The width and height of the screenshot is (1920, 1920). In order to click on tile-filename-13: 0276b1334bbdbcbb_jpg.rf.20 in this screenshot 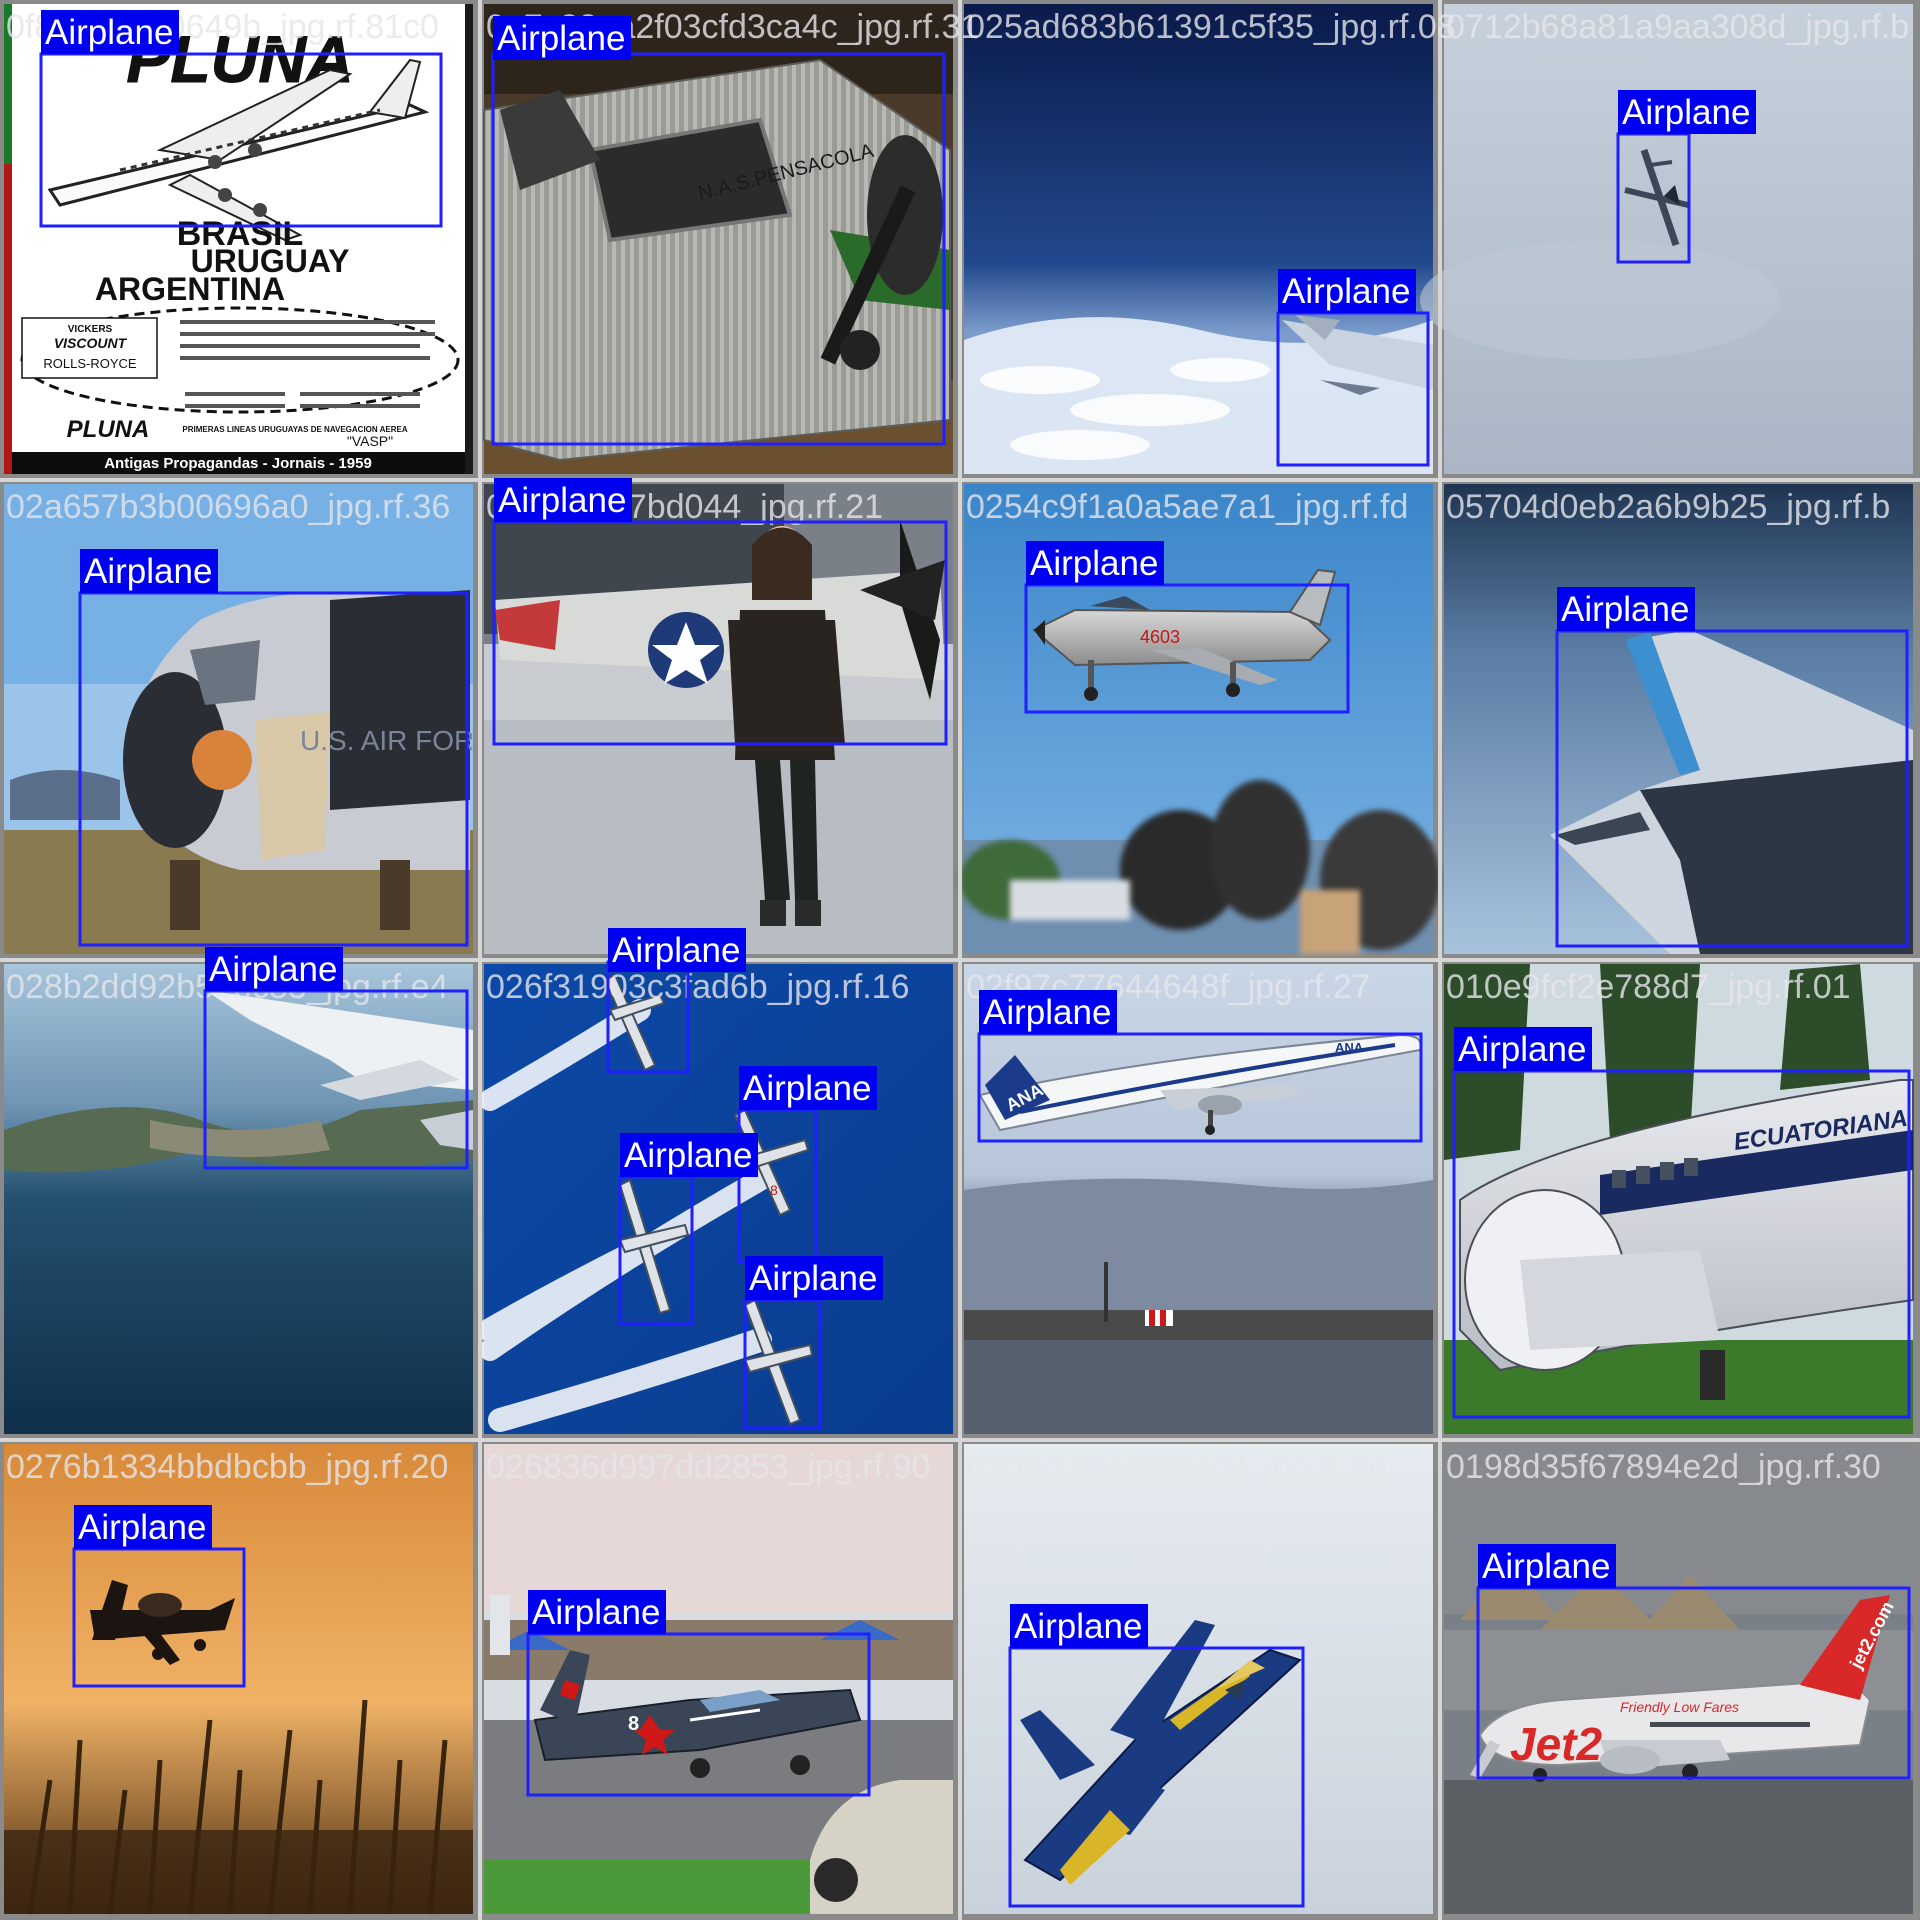, I will do `click(227, 1467)`.